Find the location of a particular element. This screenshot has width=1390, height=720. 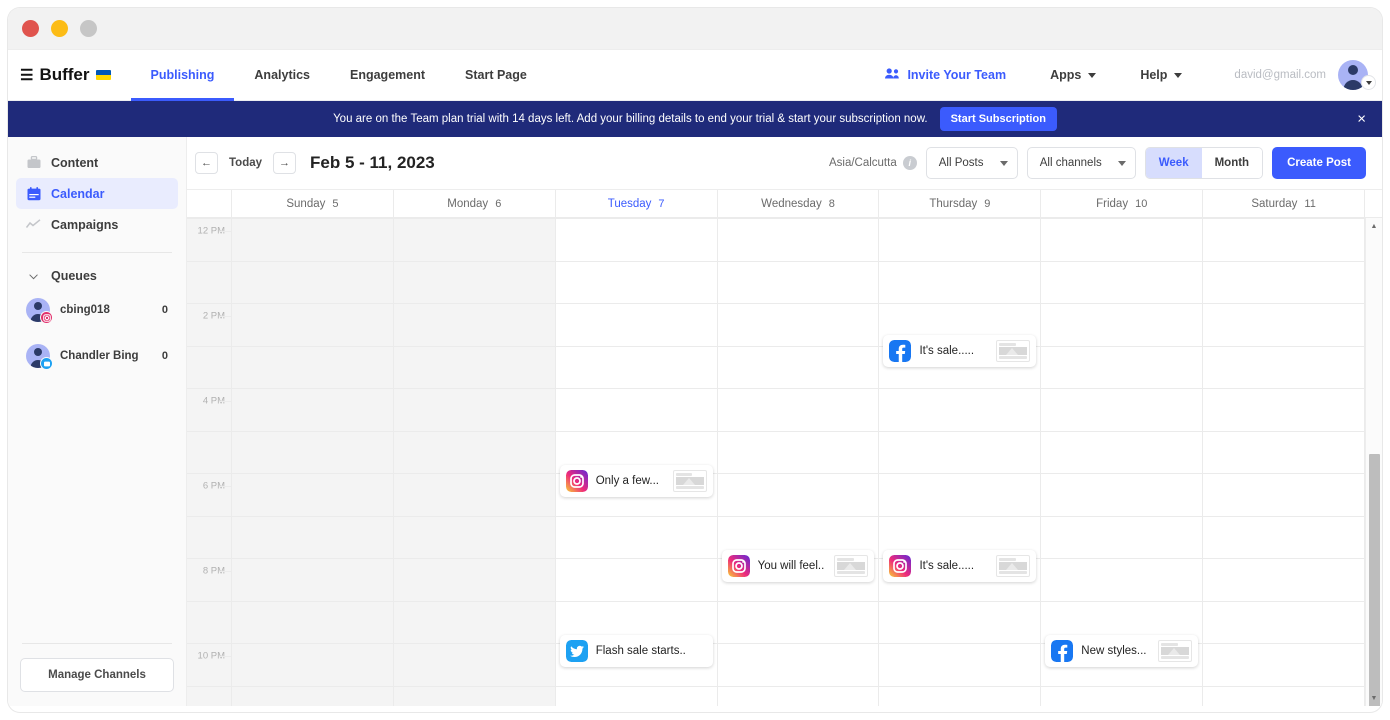

calendar-vertical-scrollbar: ▲ ▼ is located at coordinates (1373, 462).